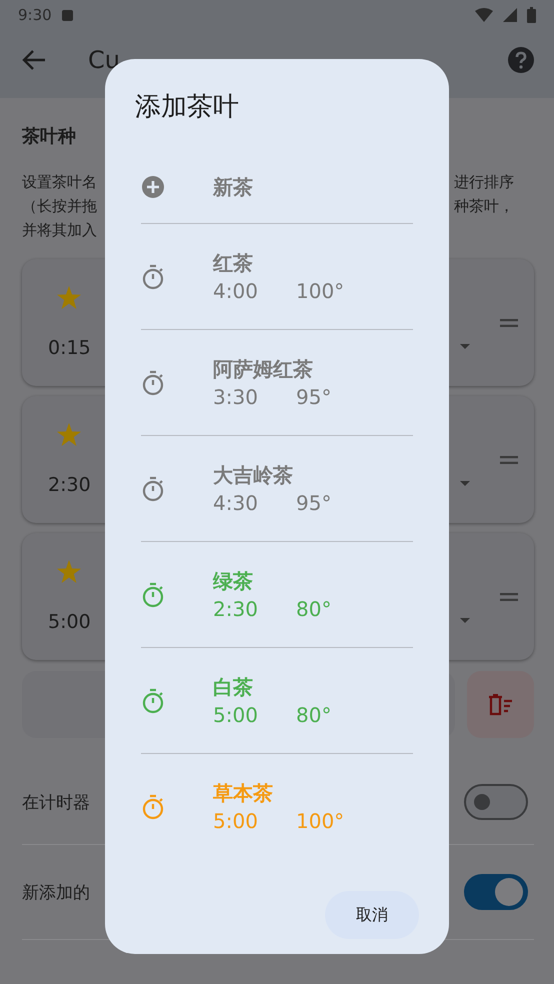 The height and width of the screenshot is (984, 554). What do you see at coordinates (56, 893) in the screenshot?
I see `setting-label: 新添加的` at bounding box center [56, 893].